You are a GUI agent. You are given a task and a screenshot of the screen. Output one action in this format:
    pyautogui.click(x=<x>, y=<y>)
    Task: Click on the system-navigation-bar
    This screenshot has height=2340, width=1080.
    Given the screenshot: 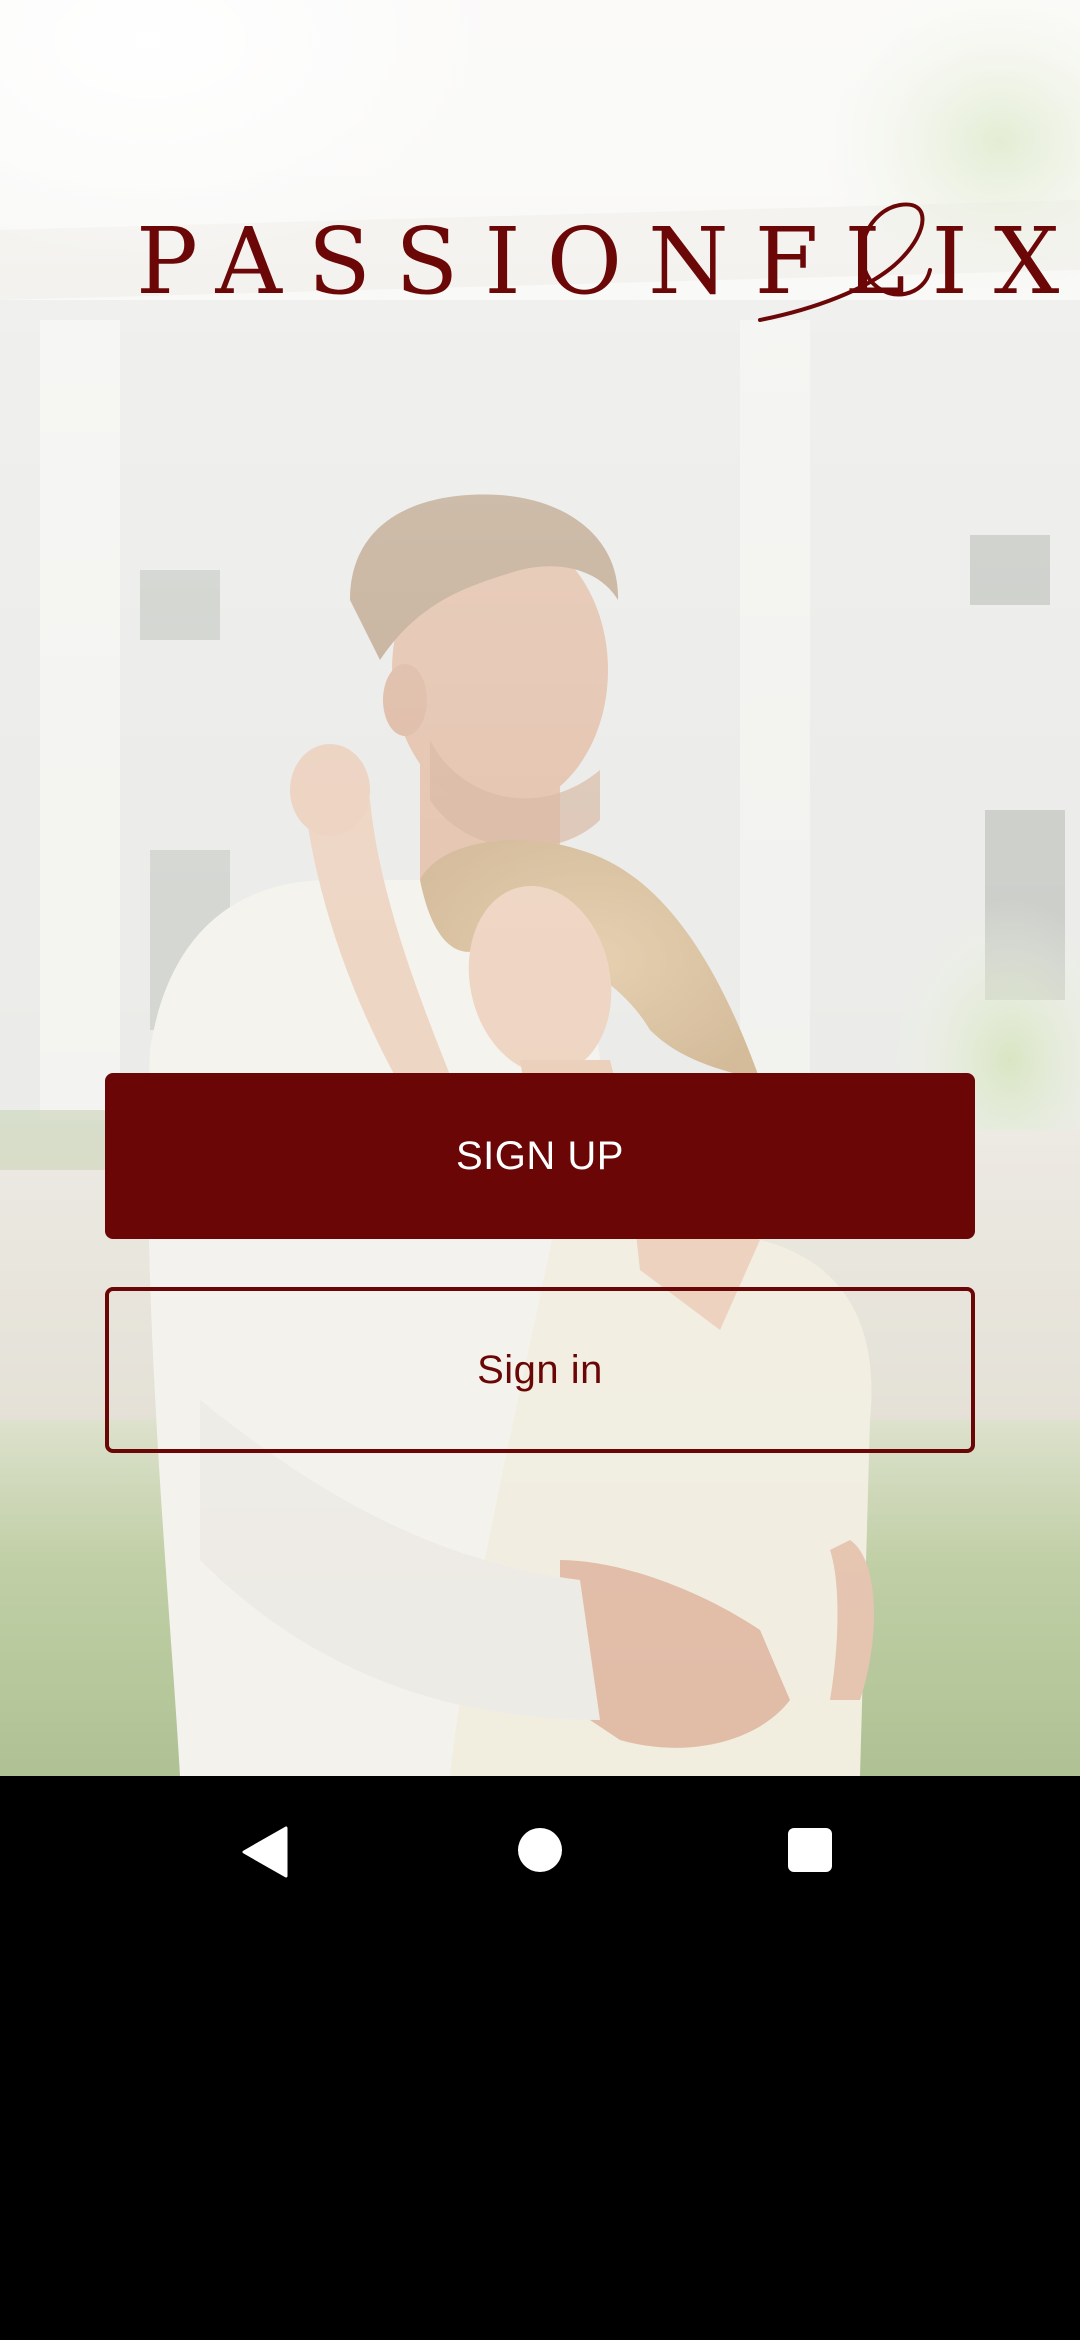 What is the action you would take?
    pyautogui.click(x=540, y=1848)
    